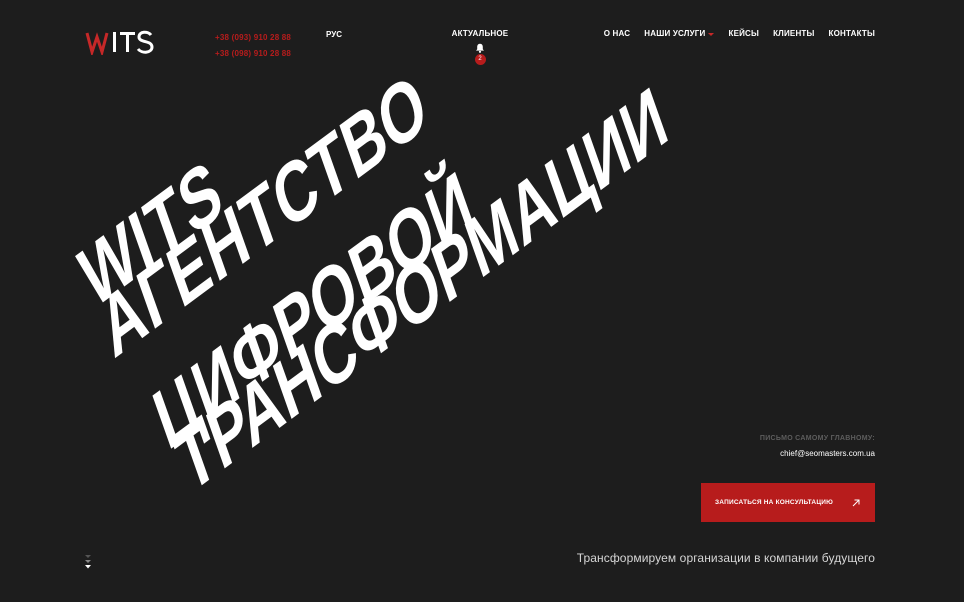 The width and height of the screenshot is (964, 602). I want to click on consultation-button: ЗАПИСАТЬСЯ НА КОНСУЛЬТАЦИЮ, so click(788, 502).